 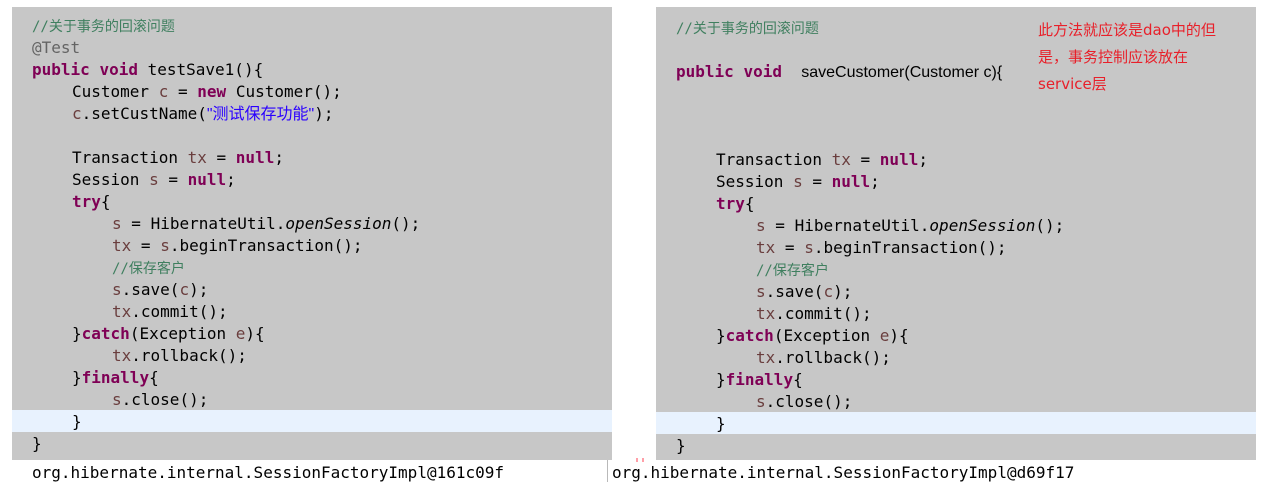 I want to click on constructor-call: Customer();, so click(x=288, y=91).